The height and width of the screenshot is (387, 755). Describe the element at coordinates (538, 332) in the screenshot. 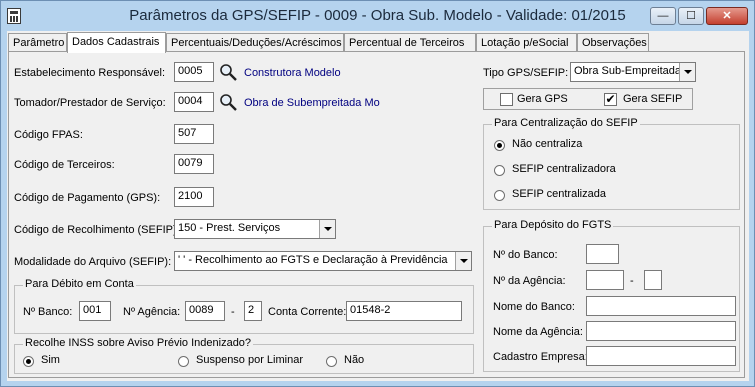

I see `fgts-nome-agencia-label: Nome da Agência:` at that location.